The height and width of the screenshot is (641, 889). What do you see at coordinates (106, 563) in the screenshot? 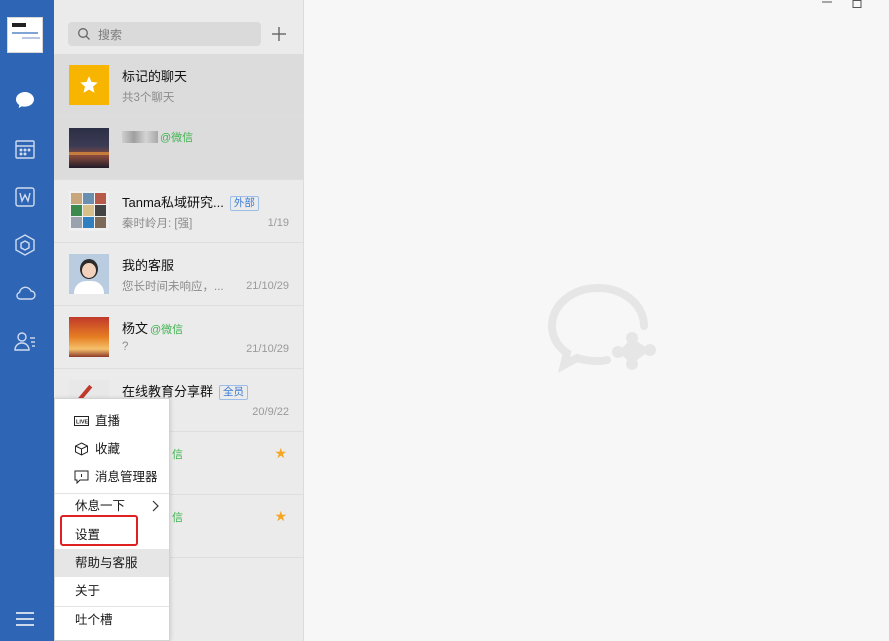
I see `menu-label: 帮助与客服` at bounding box center [106, 563].